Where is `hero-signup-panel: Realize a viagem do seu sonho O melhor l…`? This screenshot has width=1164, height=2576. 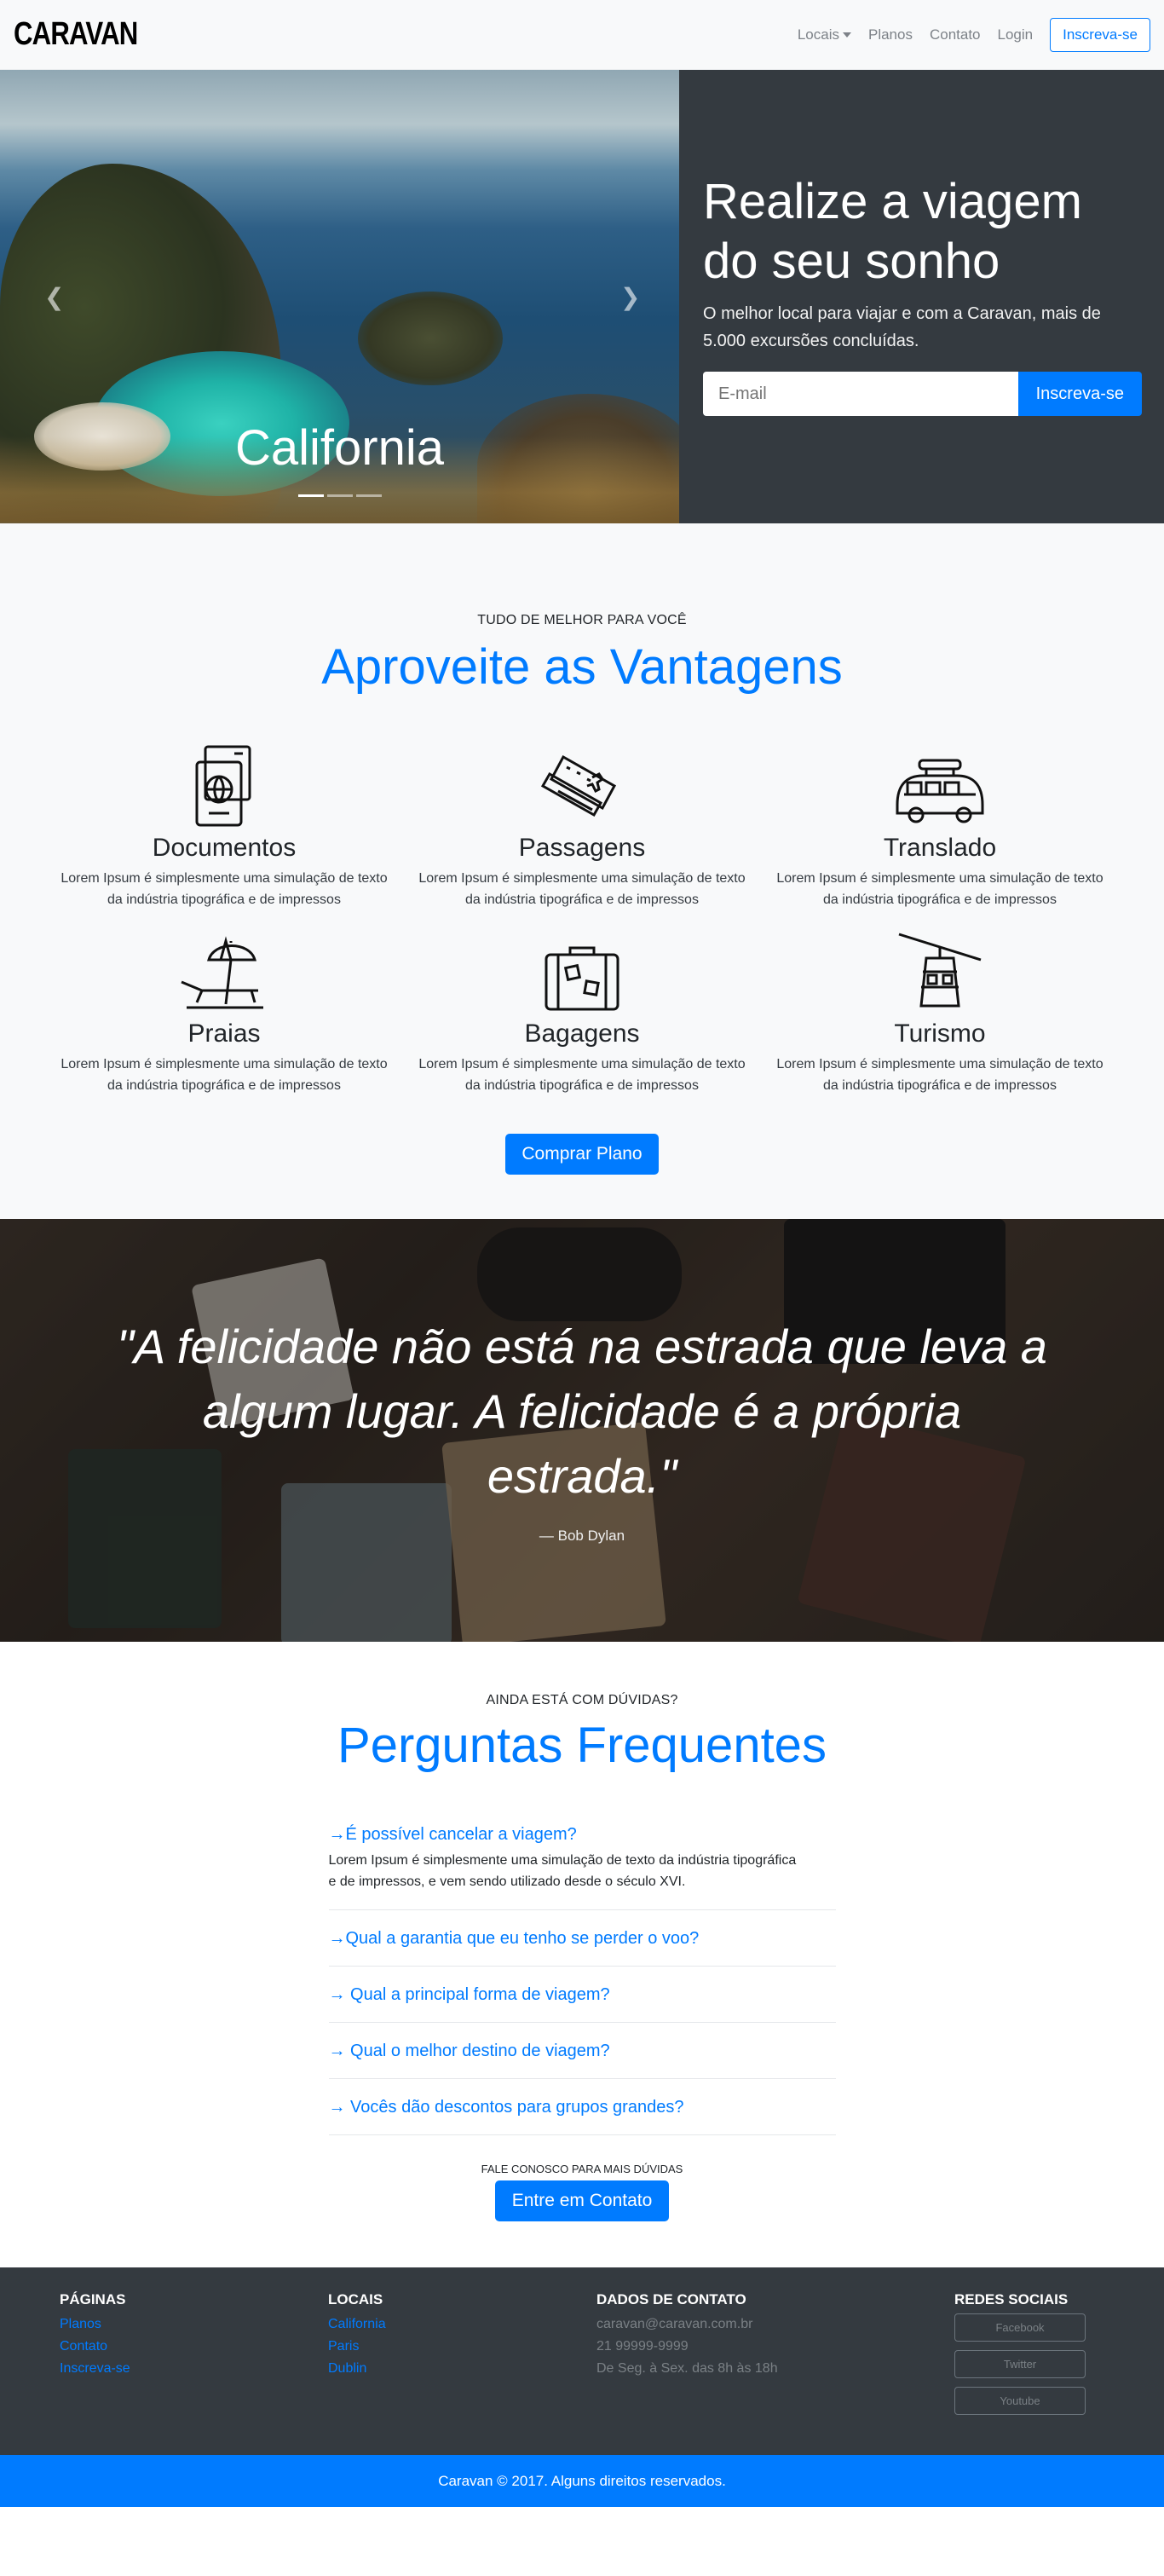 hero-signup-panel: Realize a viagem do seu sonho O melhor l… is located at coordinates (921, 296).